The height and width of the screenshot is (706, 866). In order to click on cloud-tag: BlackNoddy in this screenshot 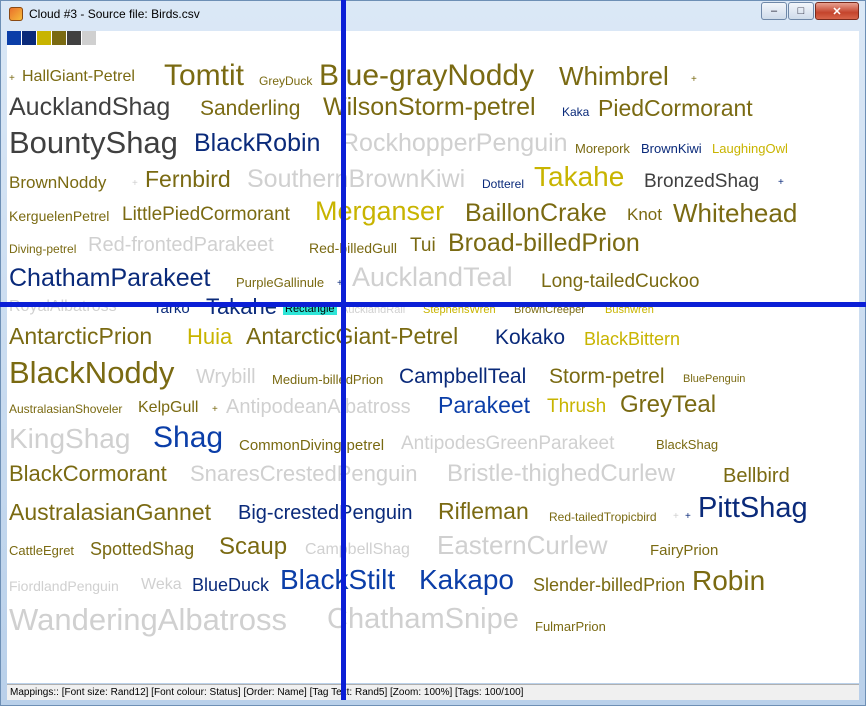, I will do `click(91, 372)`.